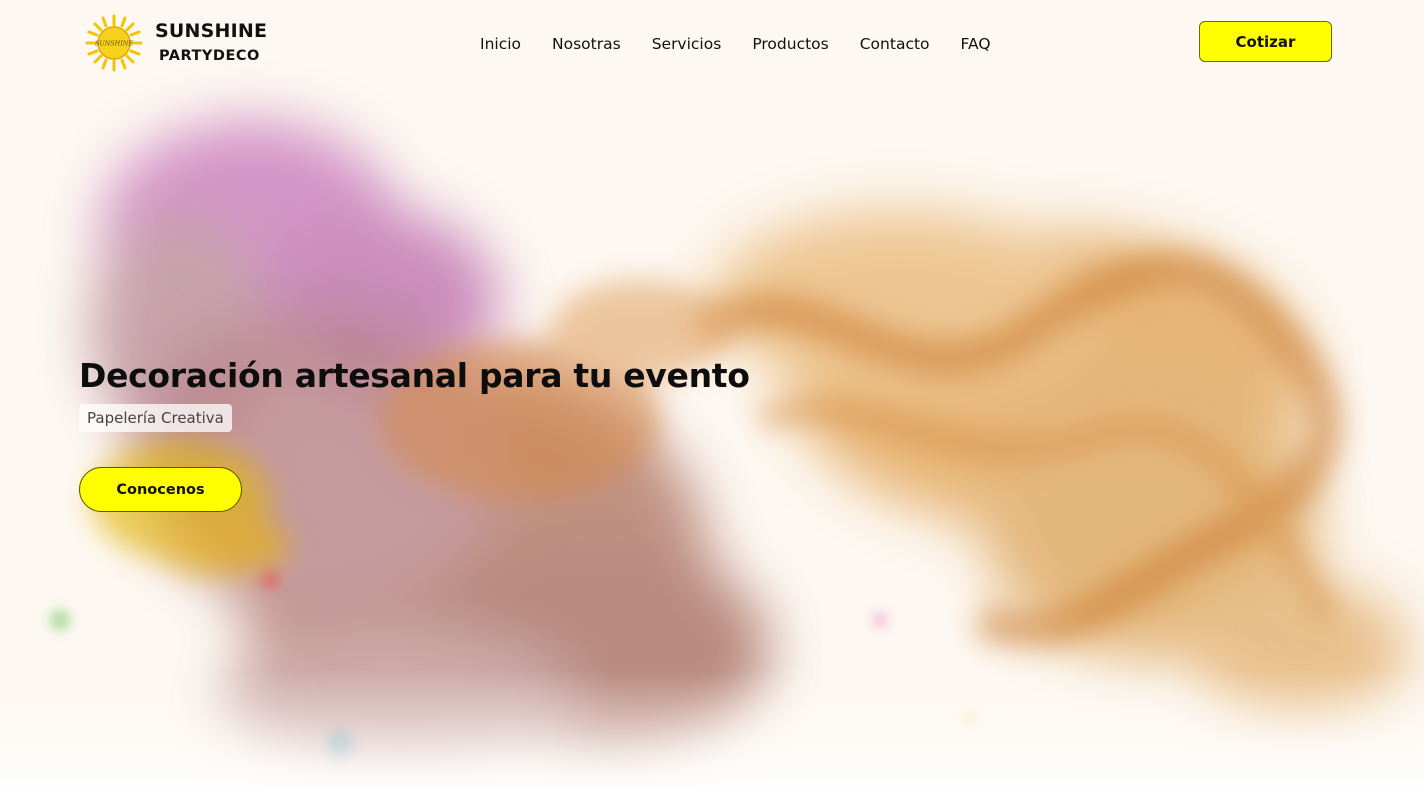 The width and height of the screenshot is (1424, 788). I want to click on hero-title: Decoración artesanal para tu evento, so click(414, 375).